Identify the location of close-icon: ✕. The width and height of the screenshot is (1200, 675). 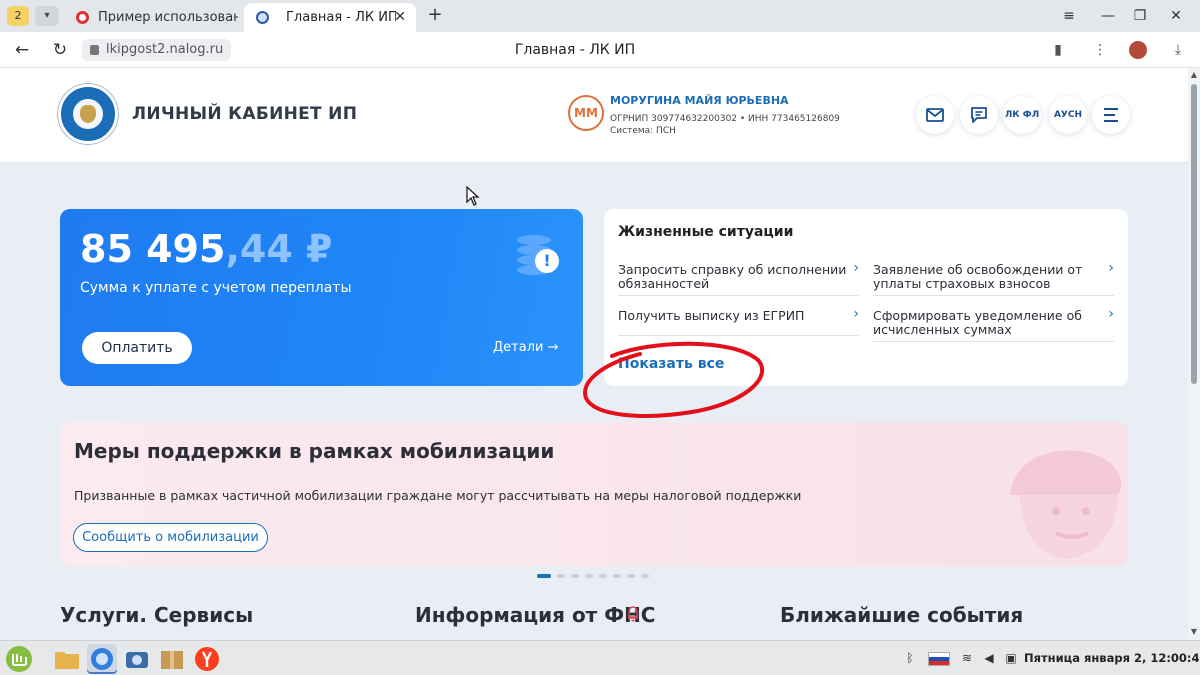
(1176, 16).